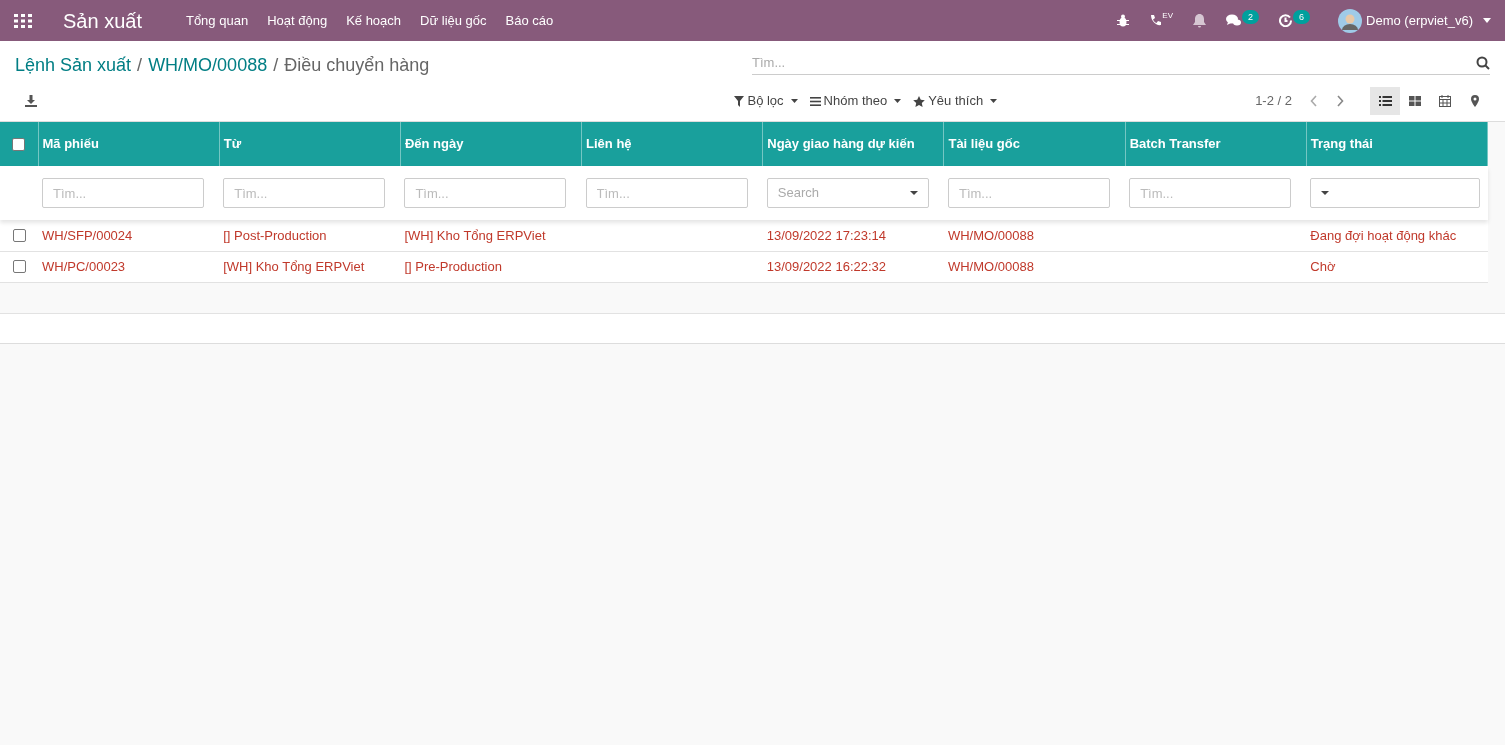 Image resolution: width=1505 pixels, height=745 pixels. What do you see at coordinates (1419, 20) in the screenshot?
I see `user-name: Demo (erpviet_v6)` at bounding box center [1419, 20].